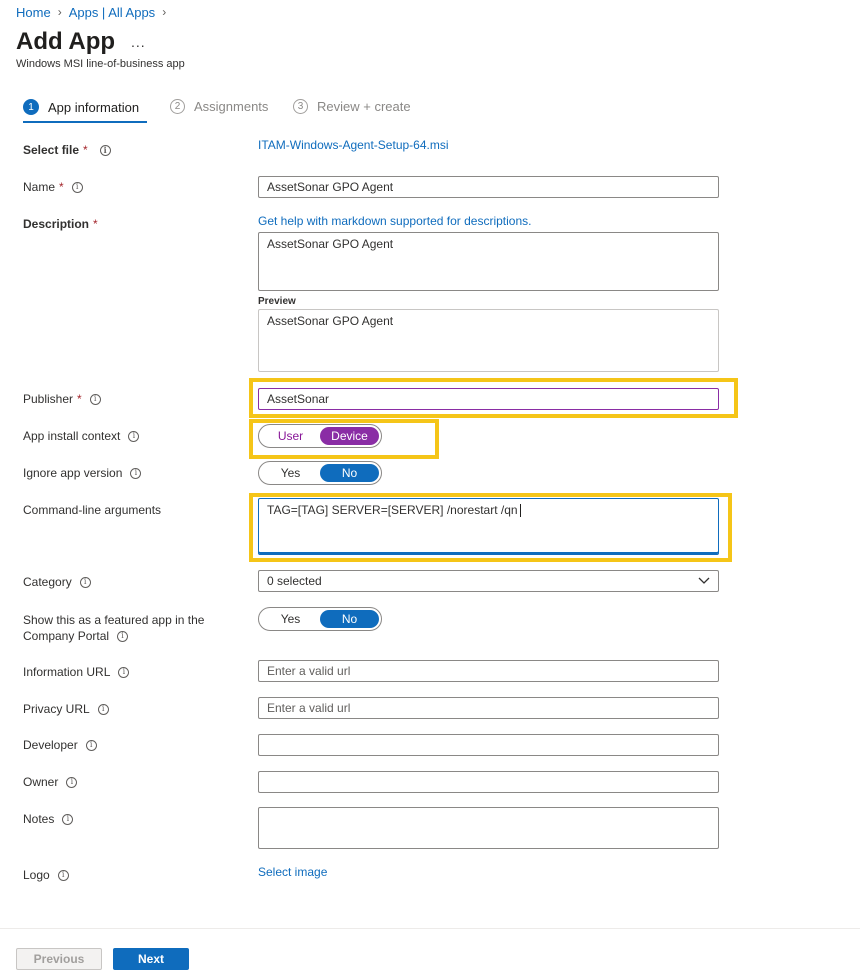 The image size is (860, 980). I want to click on select-file-label: Select file * i, so click(67, 150).